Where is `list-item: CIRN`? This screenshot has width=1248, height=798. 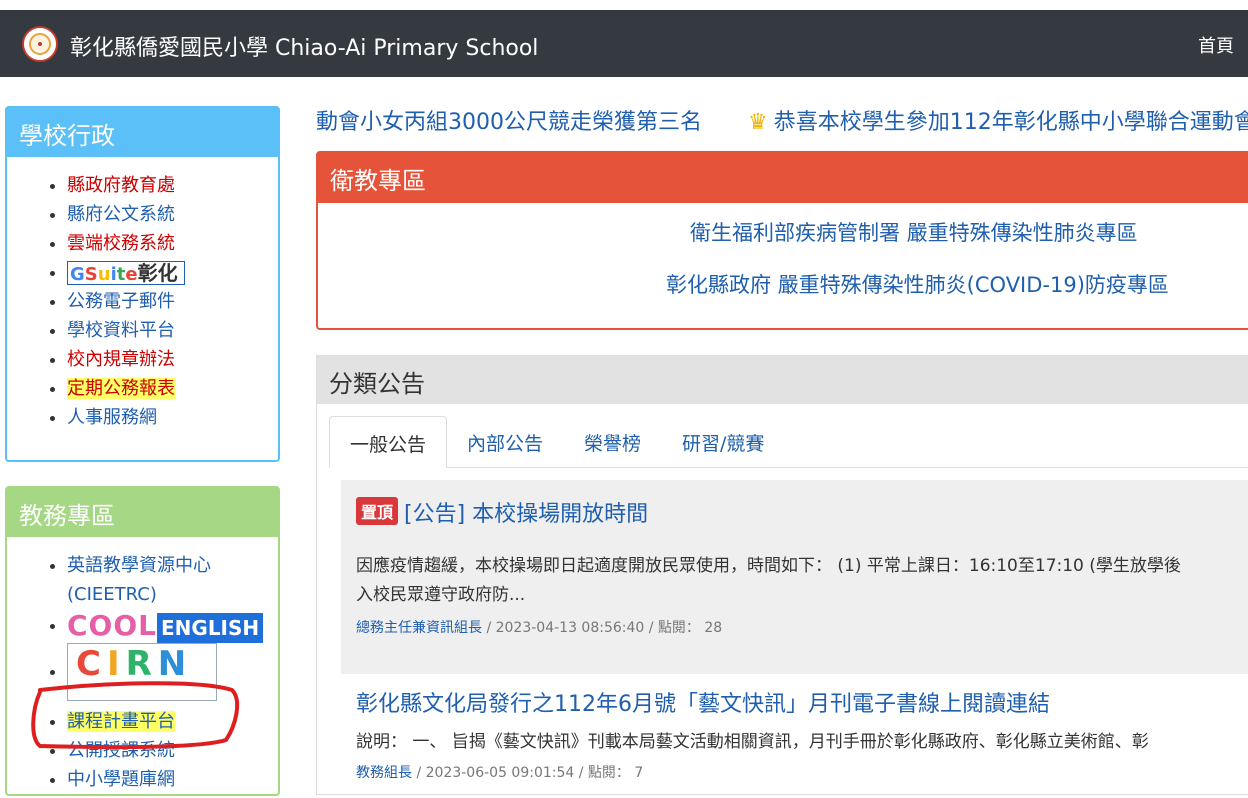
list-item: CIRN is located at coordinates (172, 672).